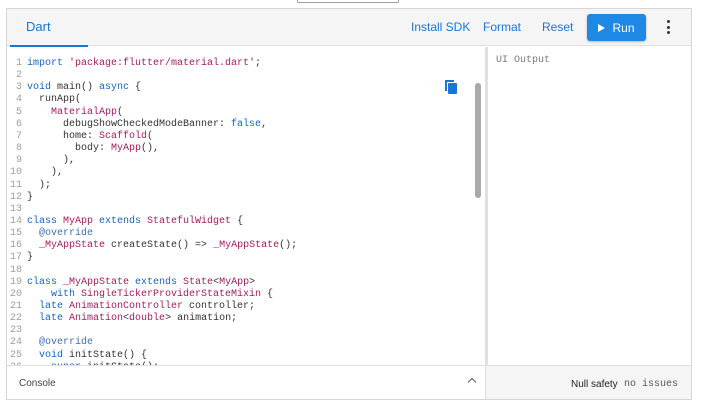 The height and width of the screenshot is (408, 702). What do you see at coordinates (150, 149) in the screenshot?
I see `code-token: (),` at bounding box center [150, 149].